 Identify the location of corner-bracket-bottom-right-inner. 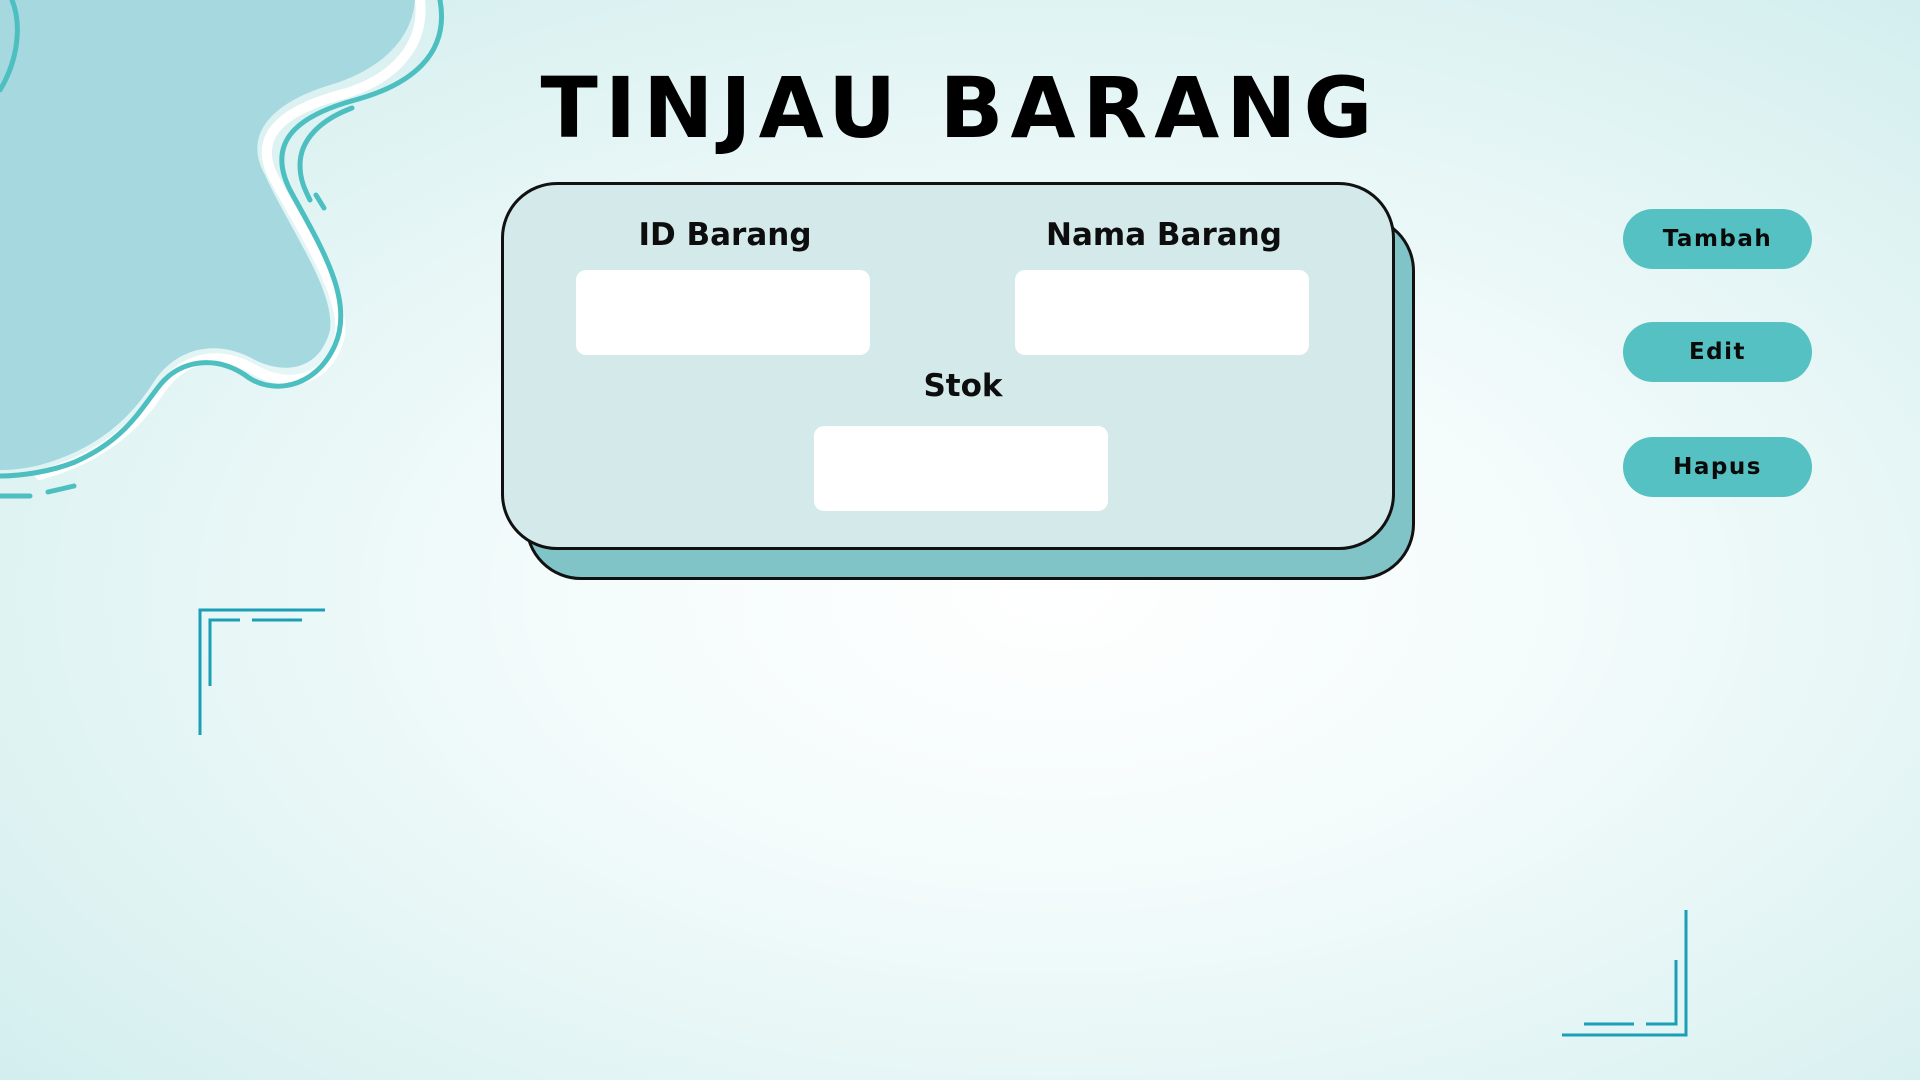
(1631, 993).